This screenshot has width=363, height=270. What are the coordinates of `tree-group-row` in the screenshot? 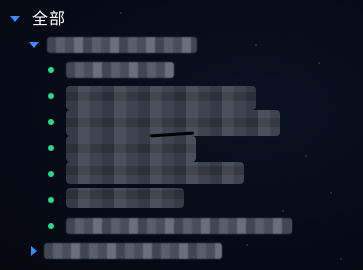 It's located at (34, 45).